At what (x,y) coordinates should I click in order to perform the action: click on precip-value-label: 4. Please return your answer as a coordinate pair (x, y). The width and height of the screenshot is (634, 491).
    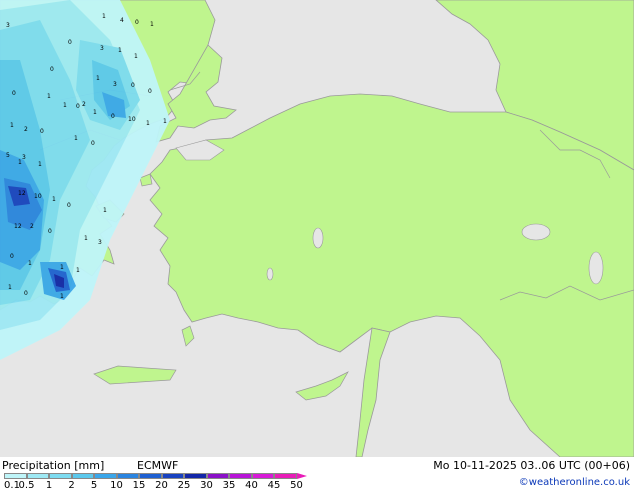
    Looking at the image, I should click on (122, 20).